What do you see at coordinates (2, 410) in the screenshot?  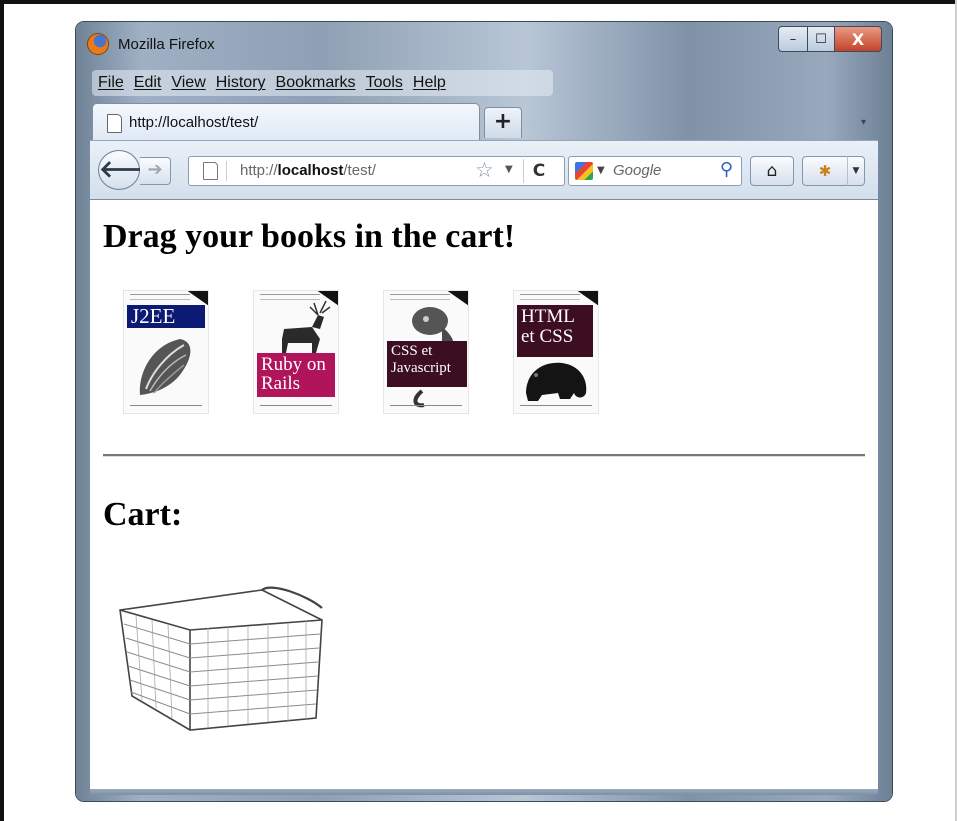 I see `figure-frame-left` at bounding box center [2, 410].